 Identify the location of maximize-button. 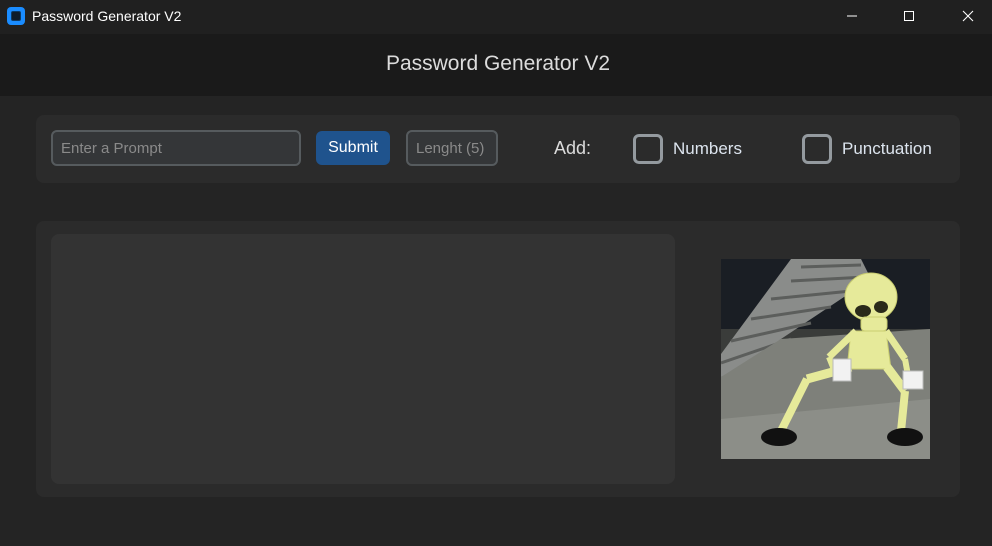
(909, 16).